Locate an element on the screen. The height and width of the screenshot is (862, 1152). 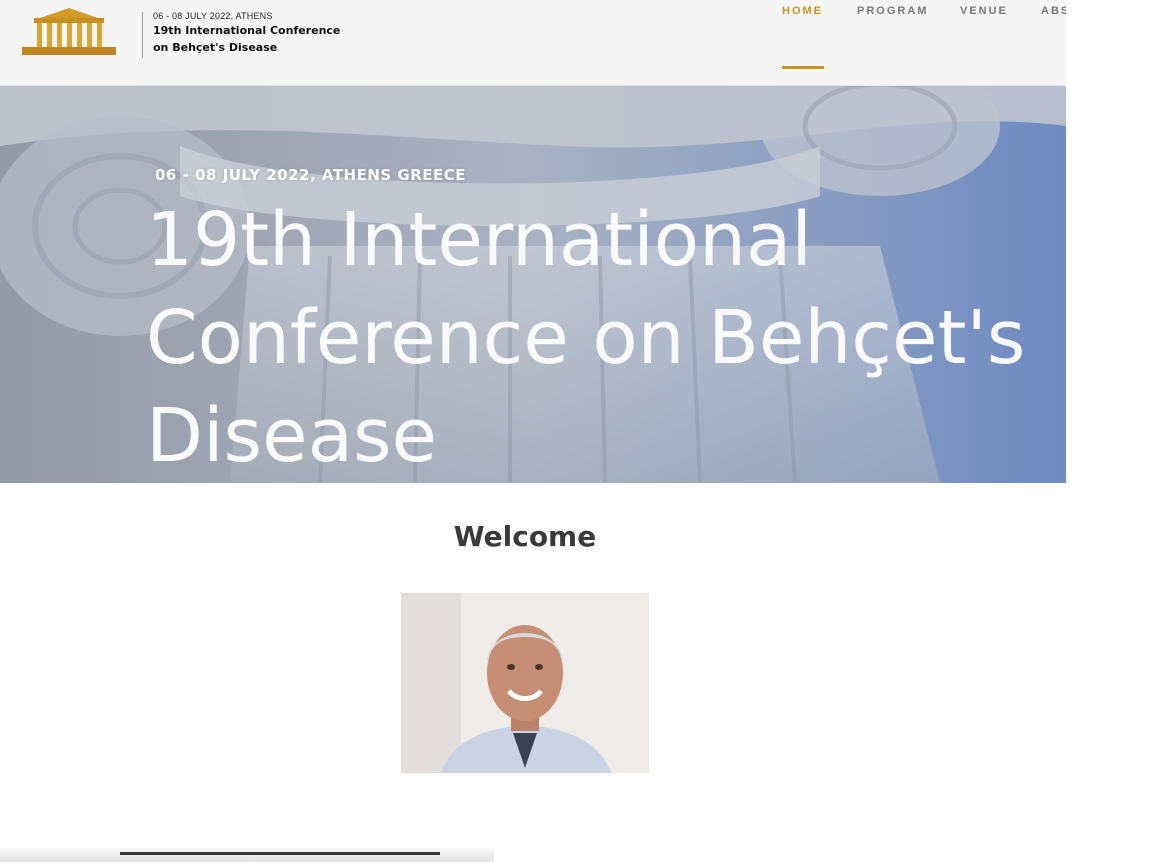
nav-active-indicator is located at coordinates (803, 67).